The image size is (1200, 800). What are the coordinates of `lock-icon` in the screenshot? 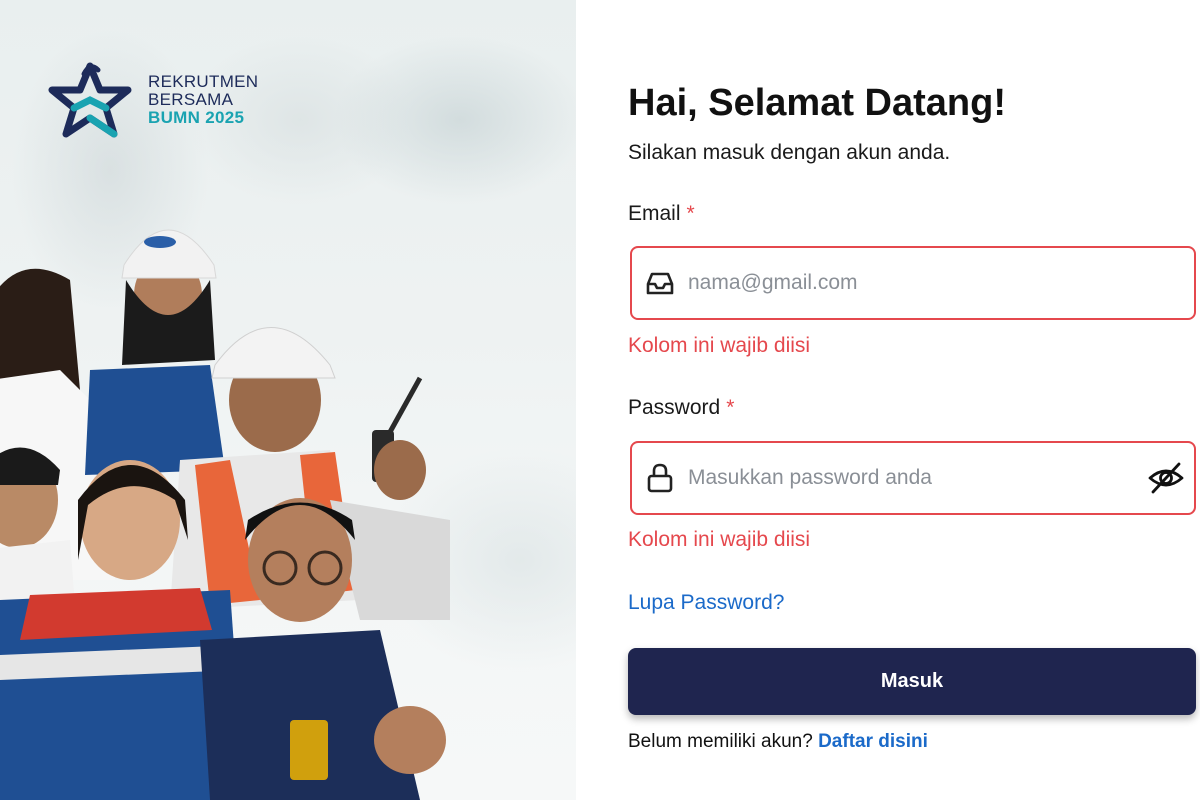 It's located at (660, 478).